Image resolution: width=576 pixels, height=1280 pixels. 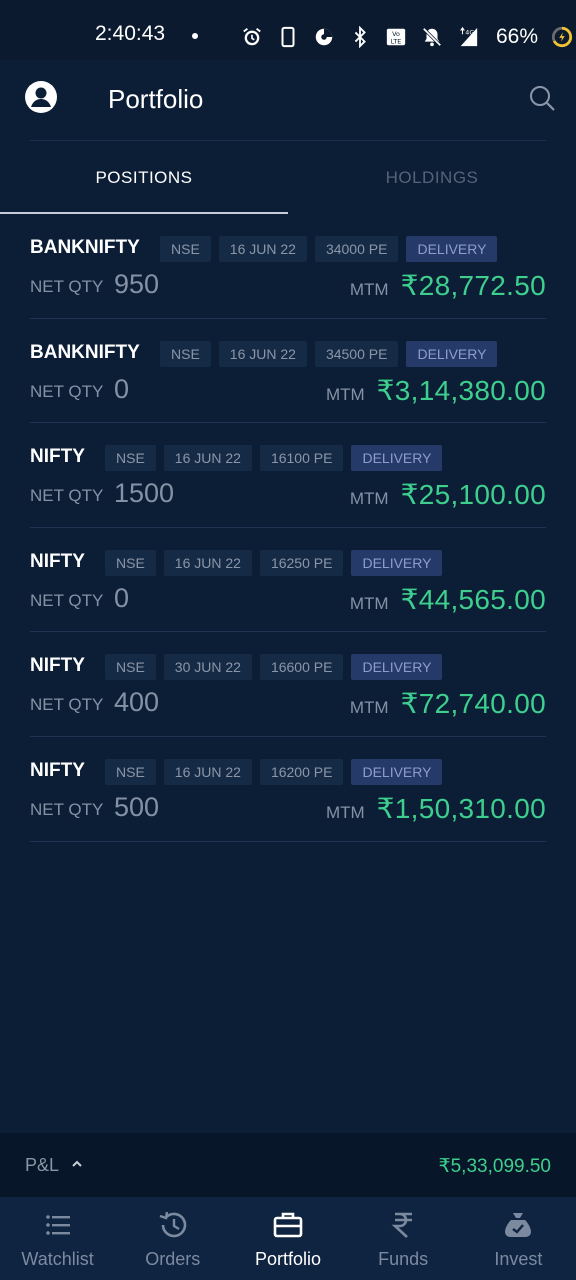 I want to click on battery-percent: 66%, so click(x=517, y=36).